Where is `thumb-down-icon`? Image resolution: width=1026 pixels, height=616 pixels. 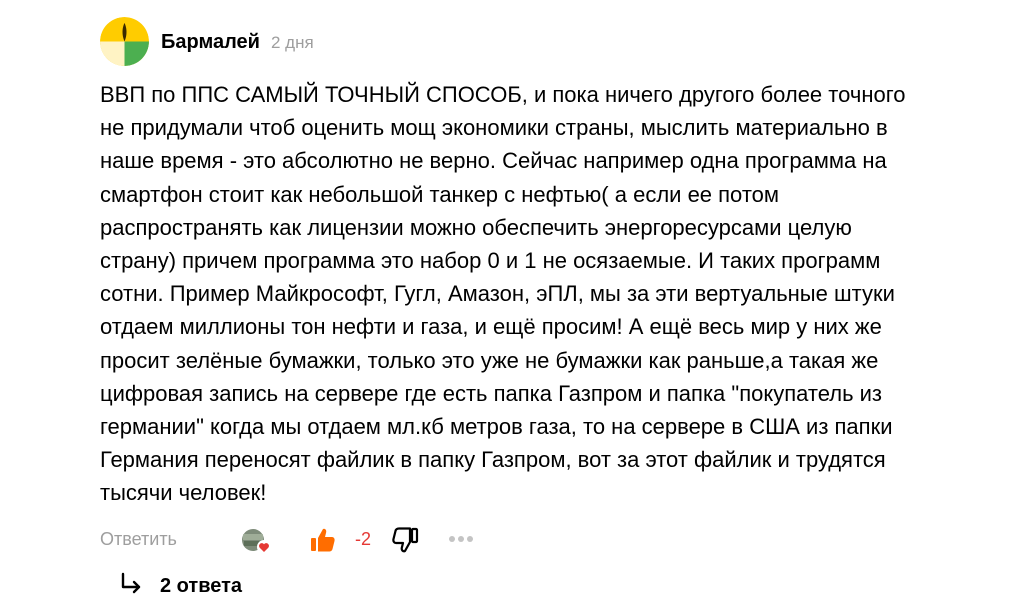 thumb-down-icon is located at coordinates (406, 540).